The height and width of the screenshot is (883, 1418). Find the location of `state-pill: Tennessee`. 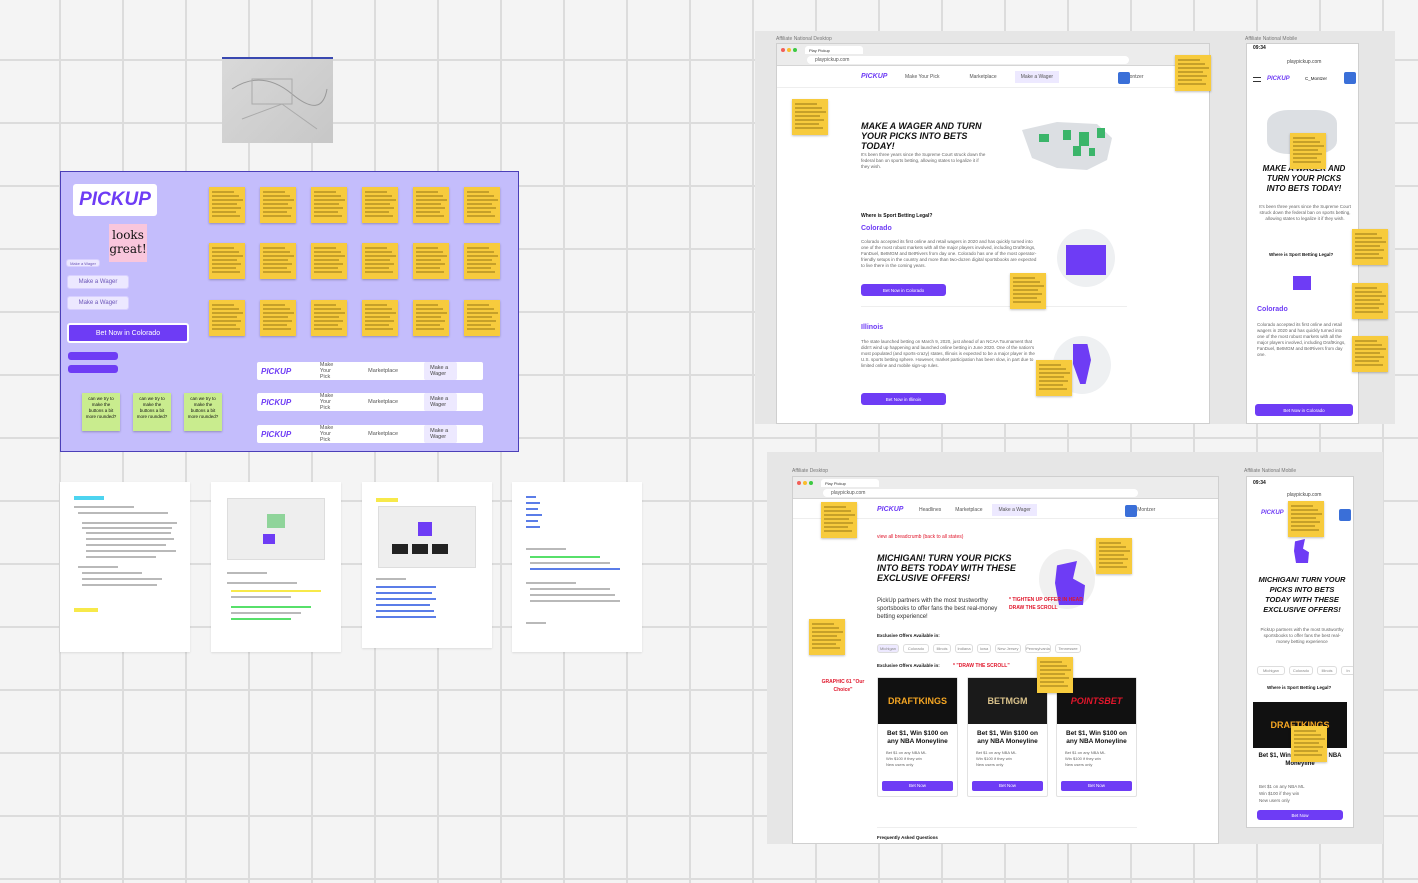

state-pill: Tennessee is located at coordinates (1068, 648).